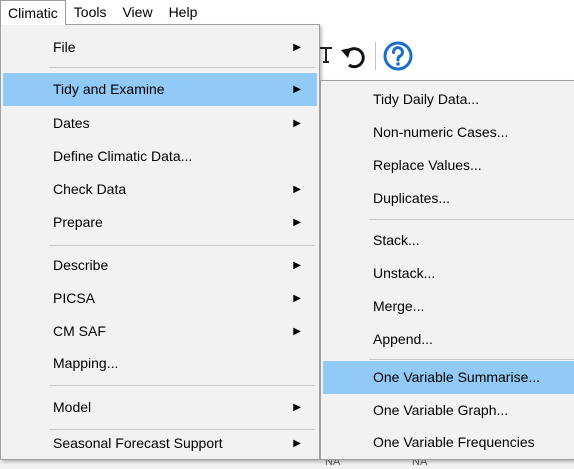 The height and width of the screenshot is (469, 574). I want to click on menu-item-label: File, so click(64, 47).